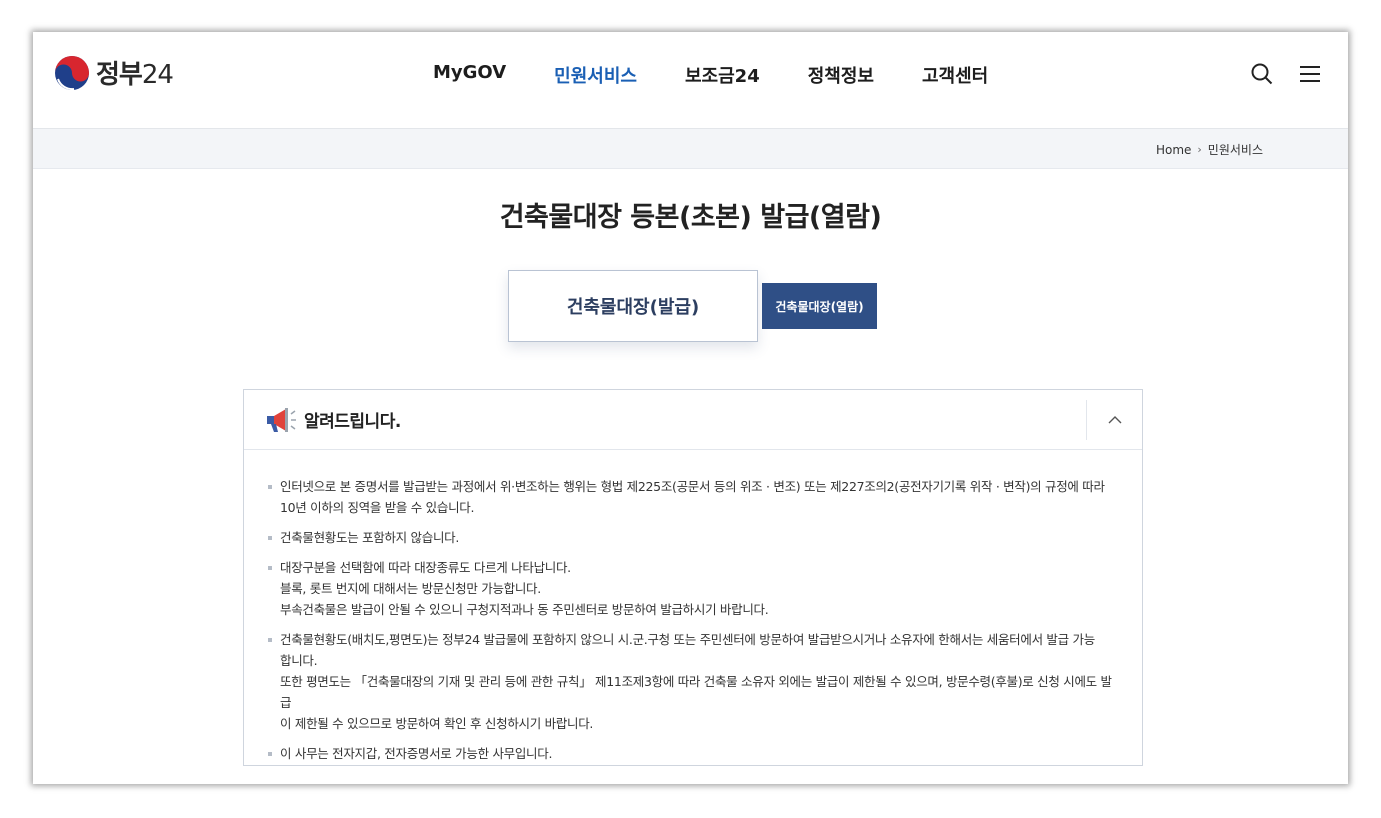 This screenshot has height=818, width=1381. Describe the element at coordinates (1310, 74) in the screenshot. I see `menu-icon` at that location.